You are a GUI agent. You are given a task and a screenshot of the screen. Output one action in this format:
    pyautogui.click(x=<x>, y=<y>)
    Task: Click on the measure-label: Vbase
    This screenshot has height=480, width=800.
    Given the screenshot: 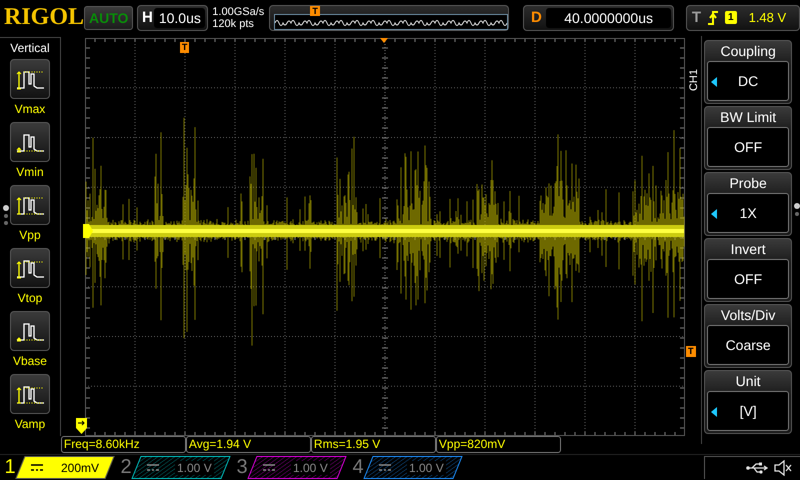 What is the action you would take?
    pyautogui.click(x=29, y=361)
    